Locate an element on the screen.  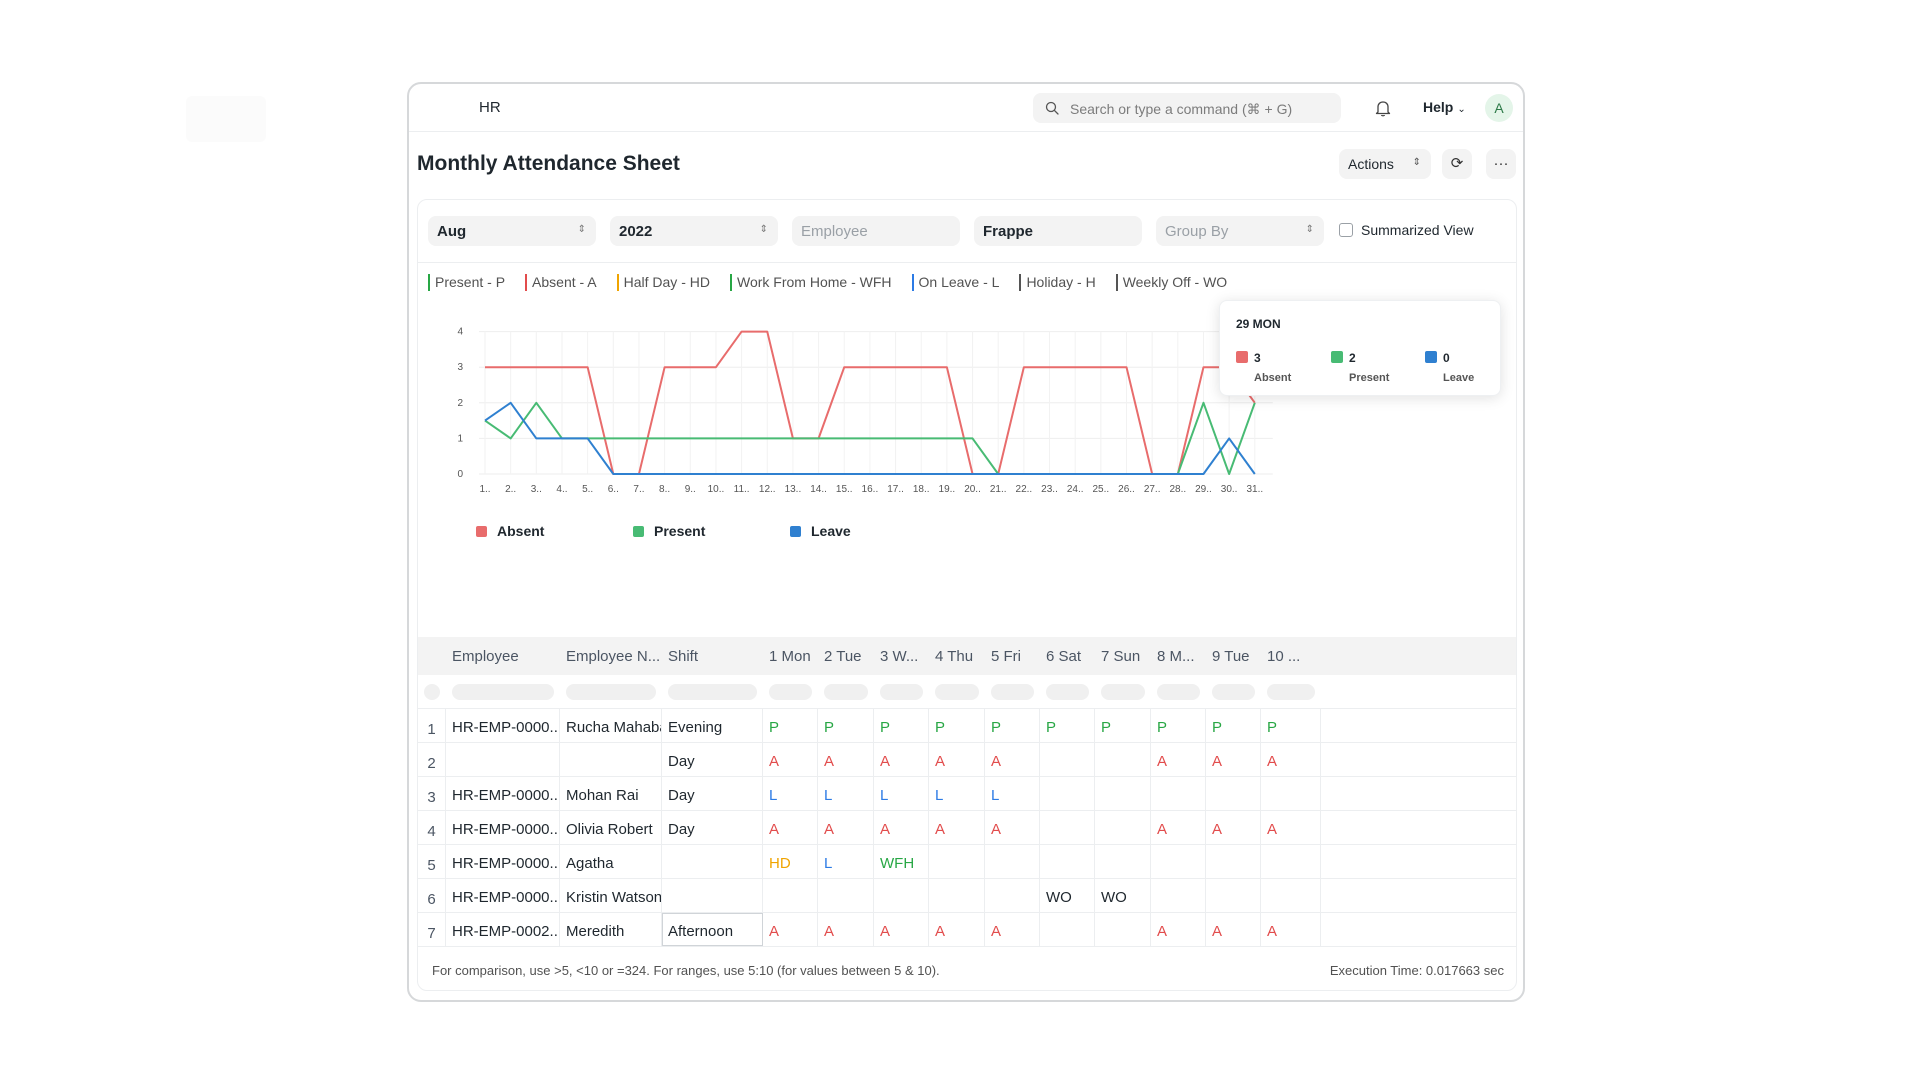
table-row: 6 HR-EMP-0000... Kristin Watson WO WO is located at coordinates (967, 896).